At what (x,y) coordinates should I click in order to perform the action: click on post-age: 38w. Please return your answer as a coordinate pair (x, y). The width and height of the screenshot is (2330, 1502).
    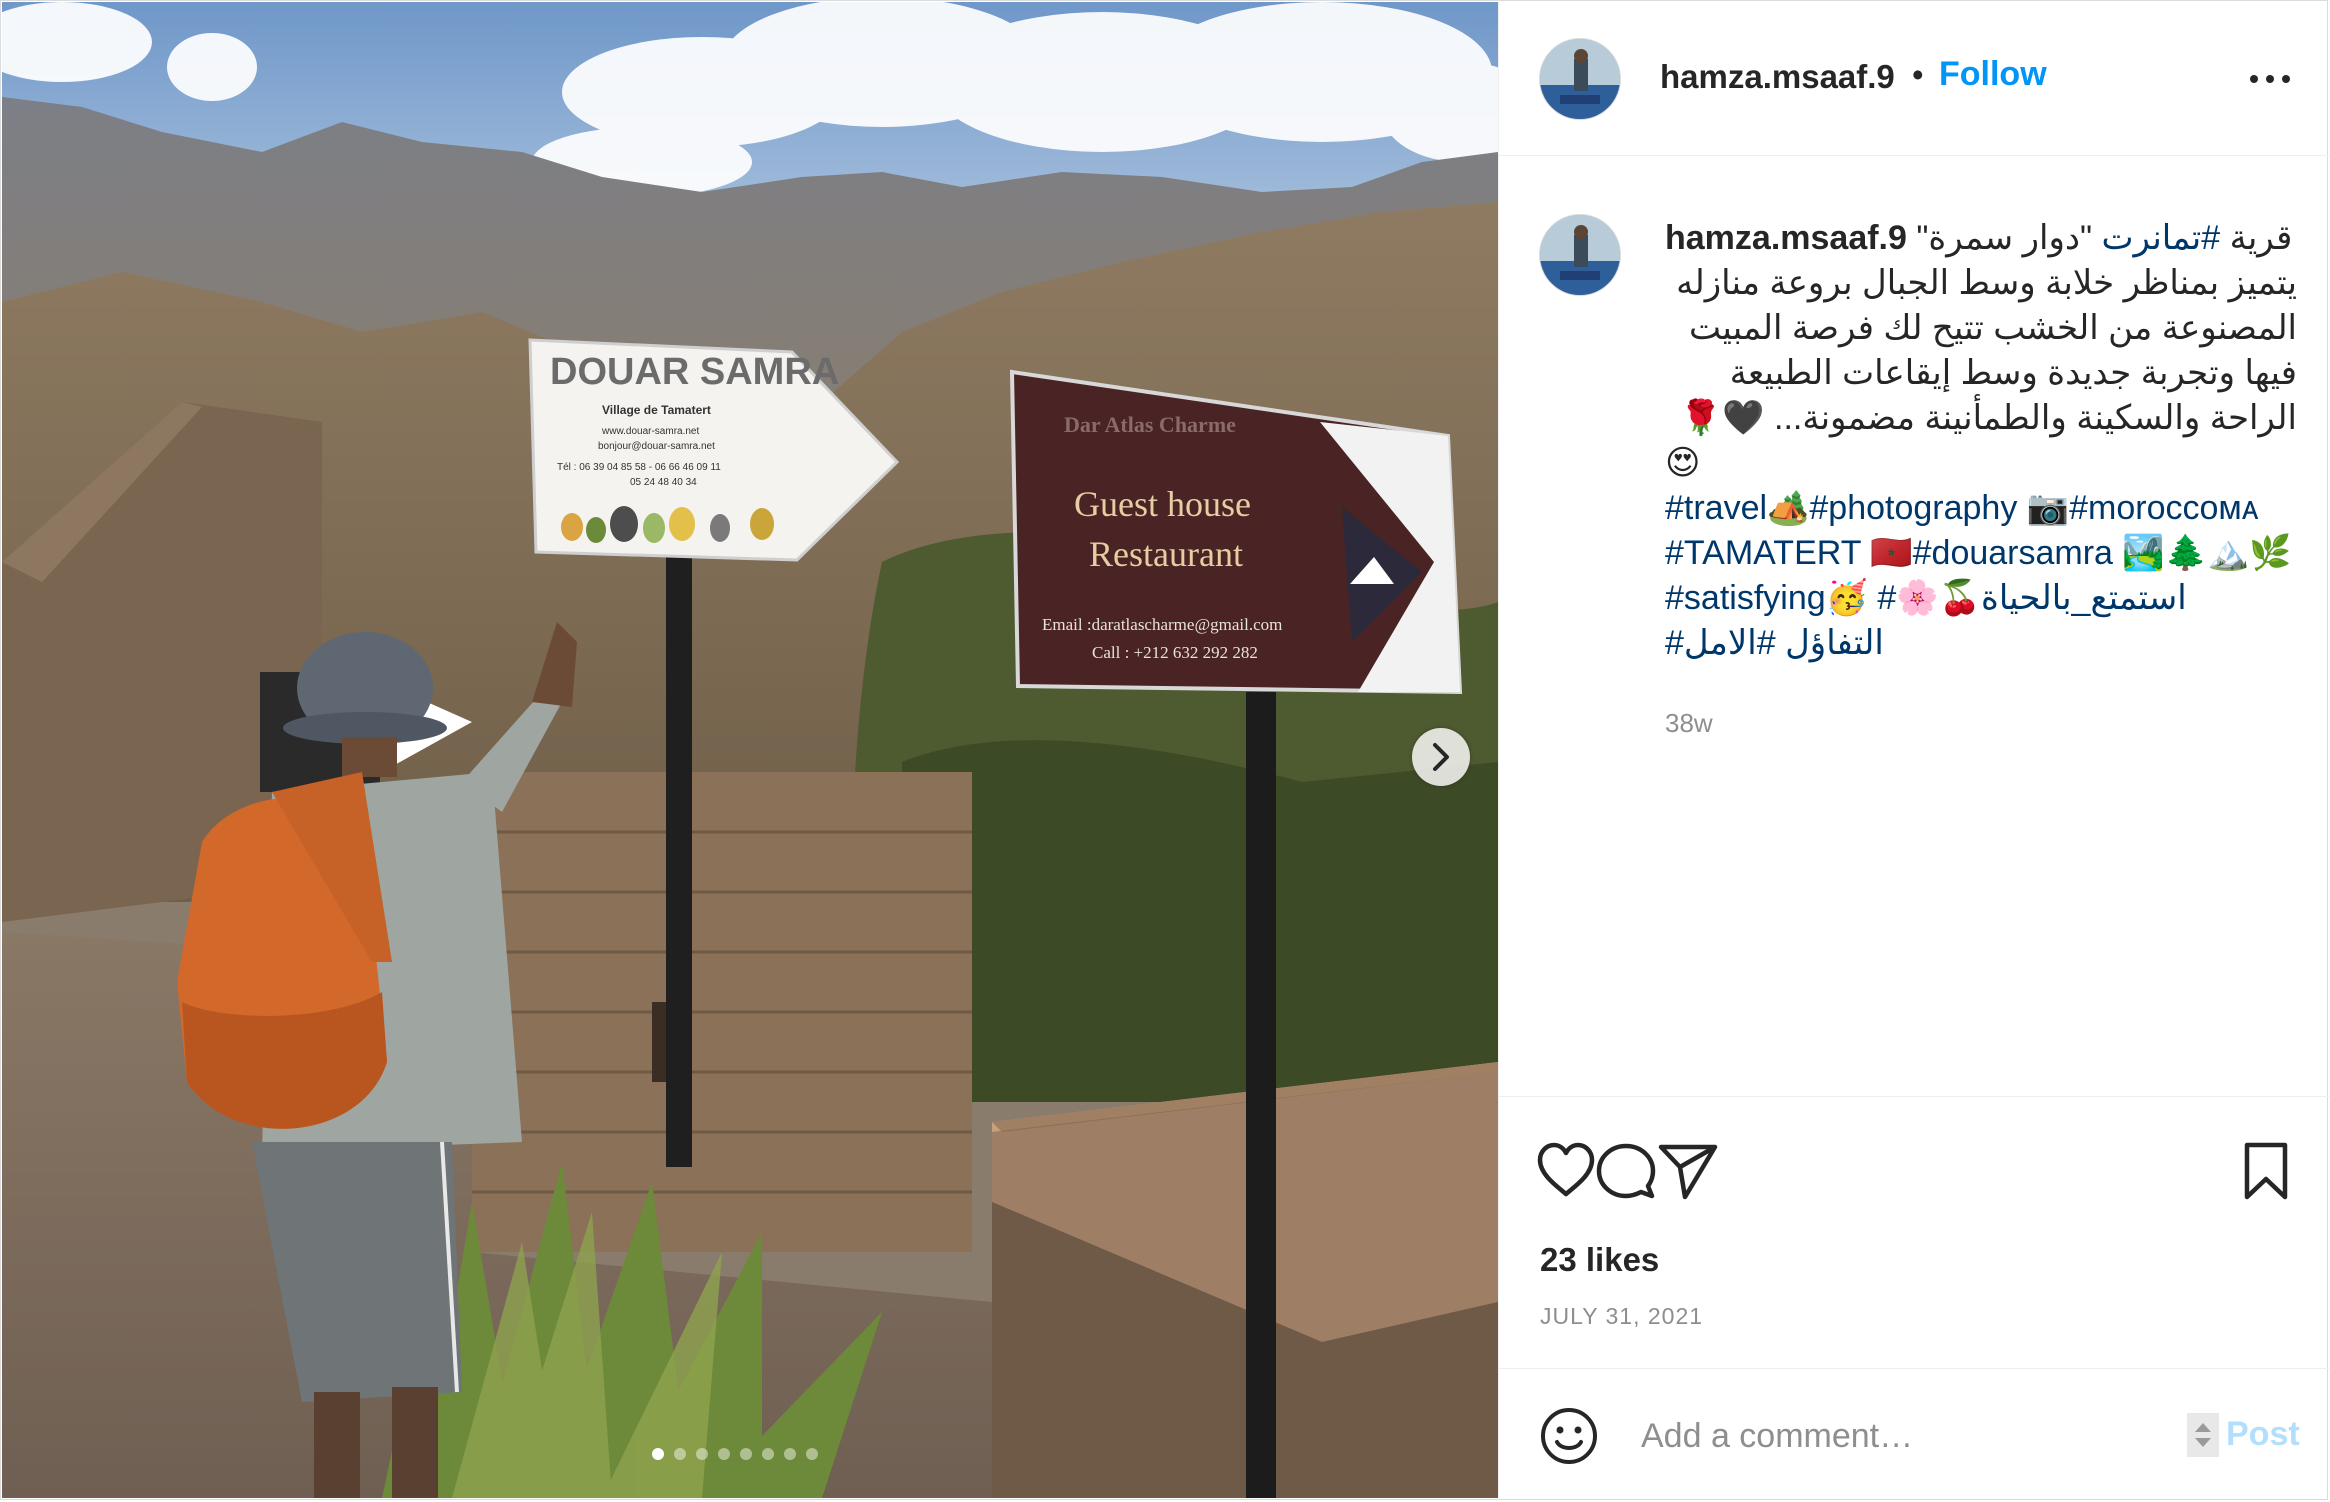
    Looking at the image, I should click on (1689, 723).